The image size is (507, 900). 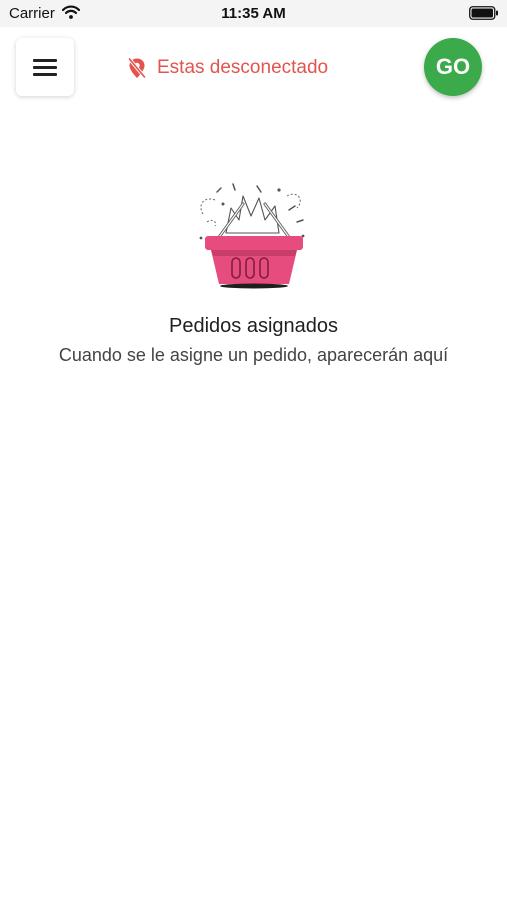 I want to click on battery-icon, so click(x=483, y=13).